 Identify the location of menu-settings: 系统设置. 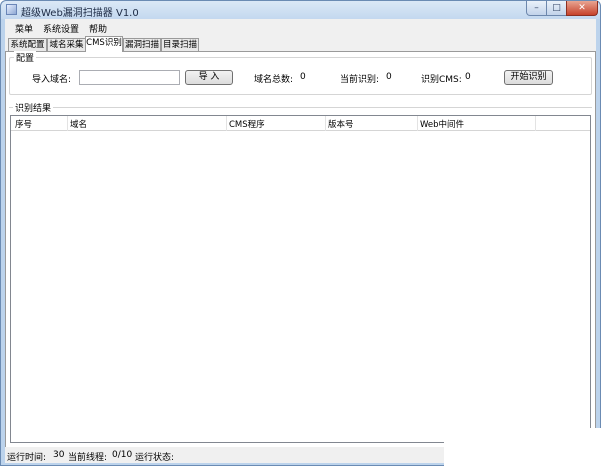
(61, 28).